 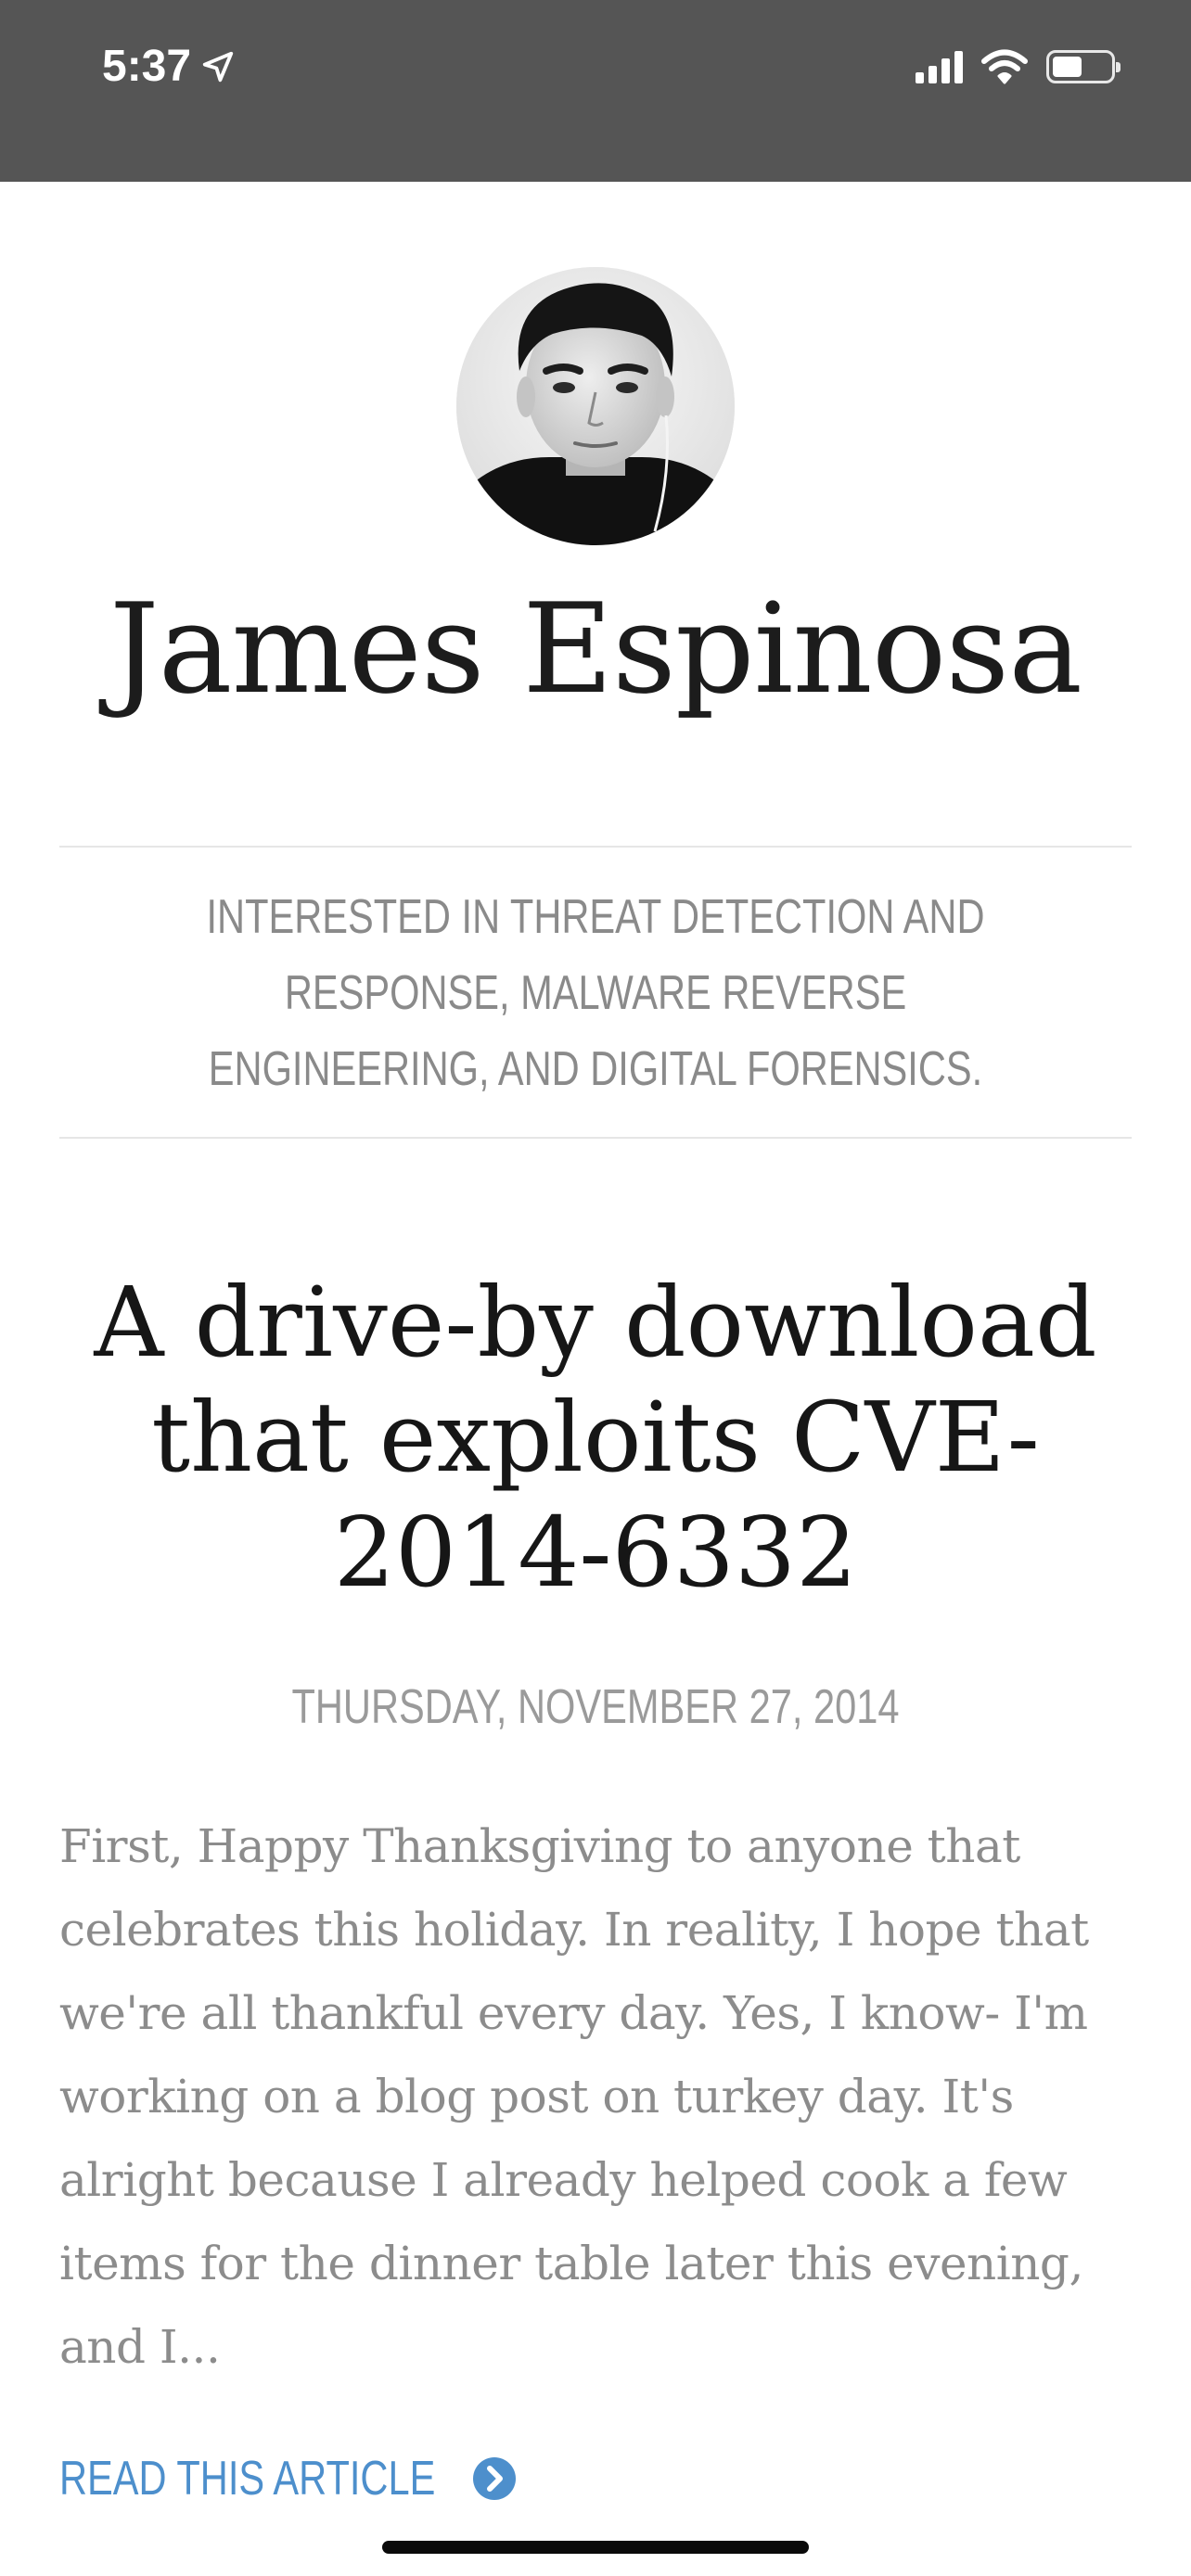 What do you see at coordinates (218, 67) in the screenshot?
I see `location-arrow-icon` at bounding box center [218, 67].